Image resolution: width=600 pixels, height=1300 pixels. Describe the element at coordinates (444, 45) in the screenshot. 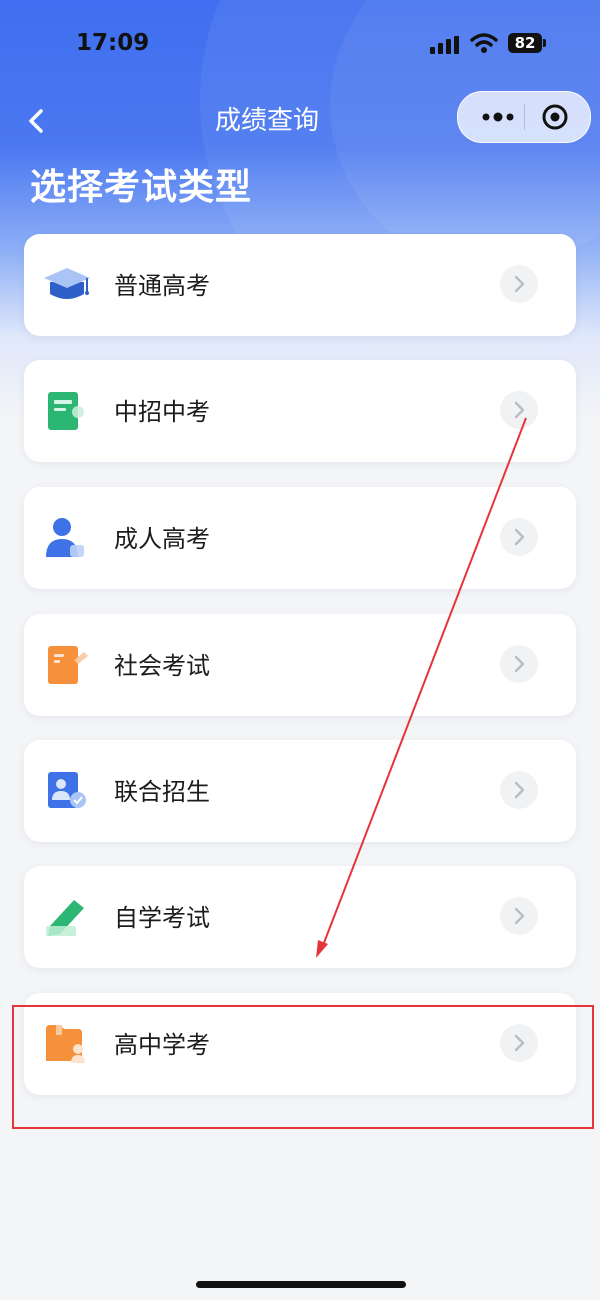

I see `cellular-signal-icon` at that location.